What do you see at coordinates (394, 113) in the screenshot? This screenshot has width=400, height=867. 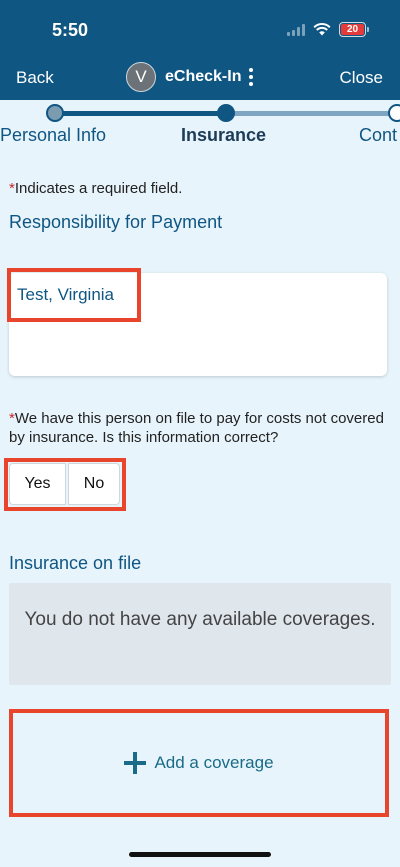 I see `step-dot-next` at bounding box center [394, 113].